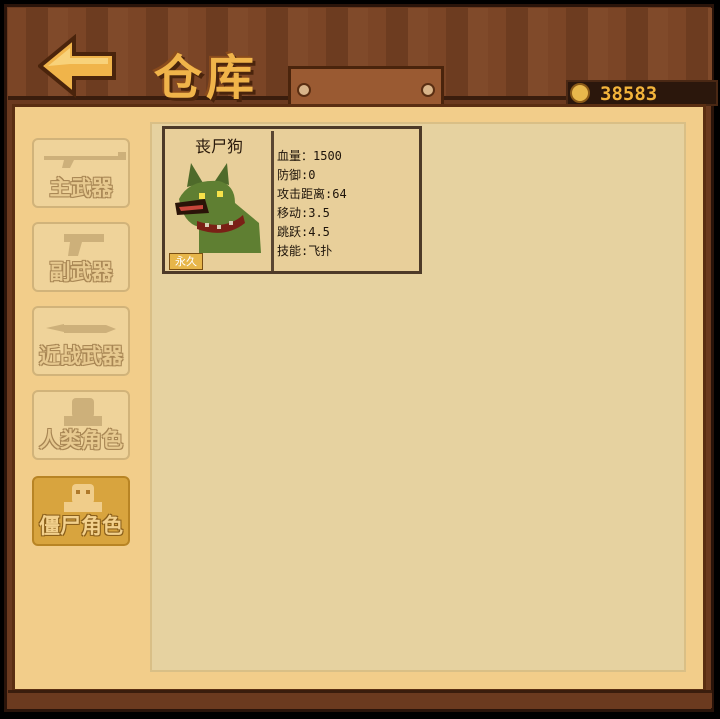  What do you see at coordinates (83, 498) in the screenshot?
I see `zombie-icon` at bounding box center [83, 498].